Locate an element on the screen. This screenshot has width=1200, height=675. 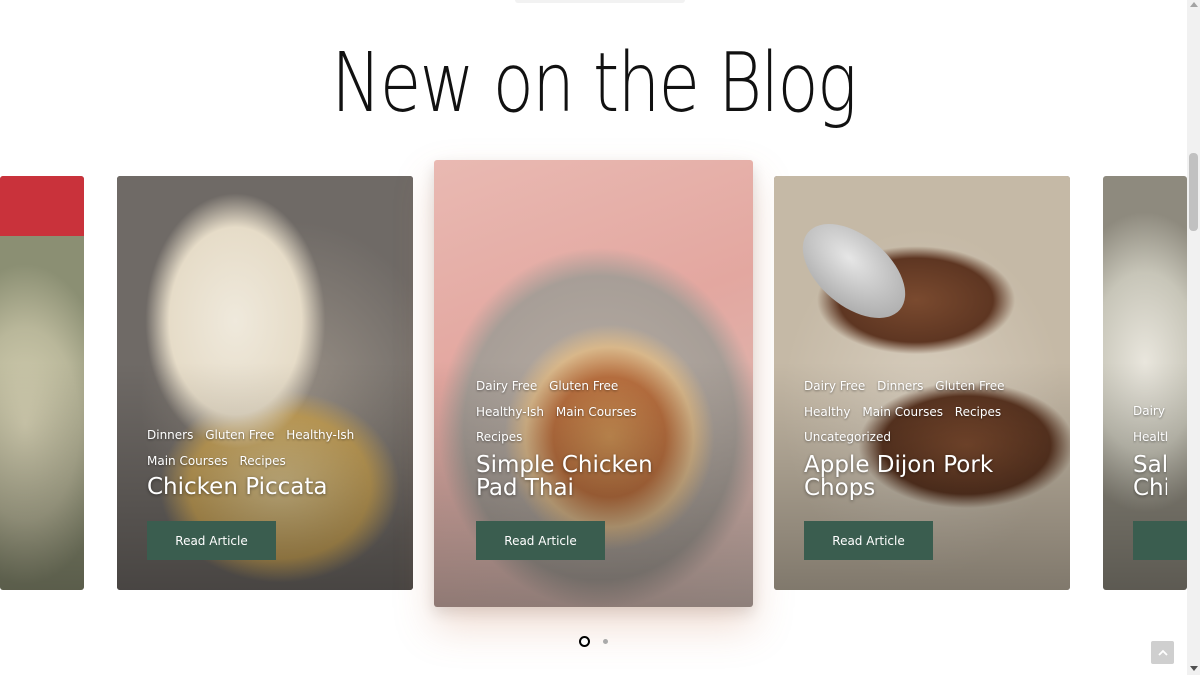
back-to-top-button is located at coordinates (1162, 652).